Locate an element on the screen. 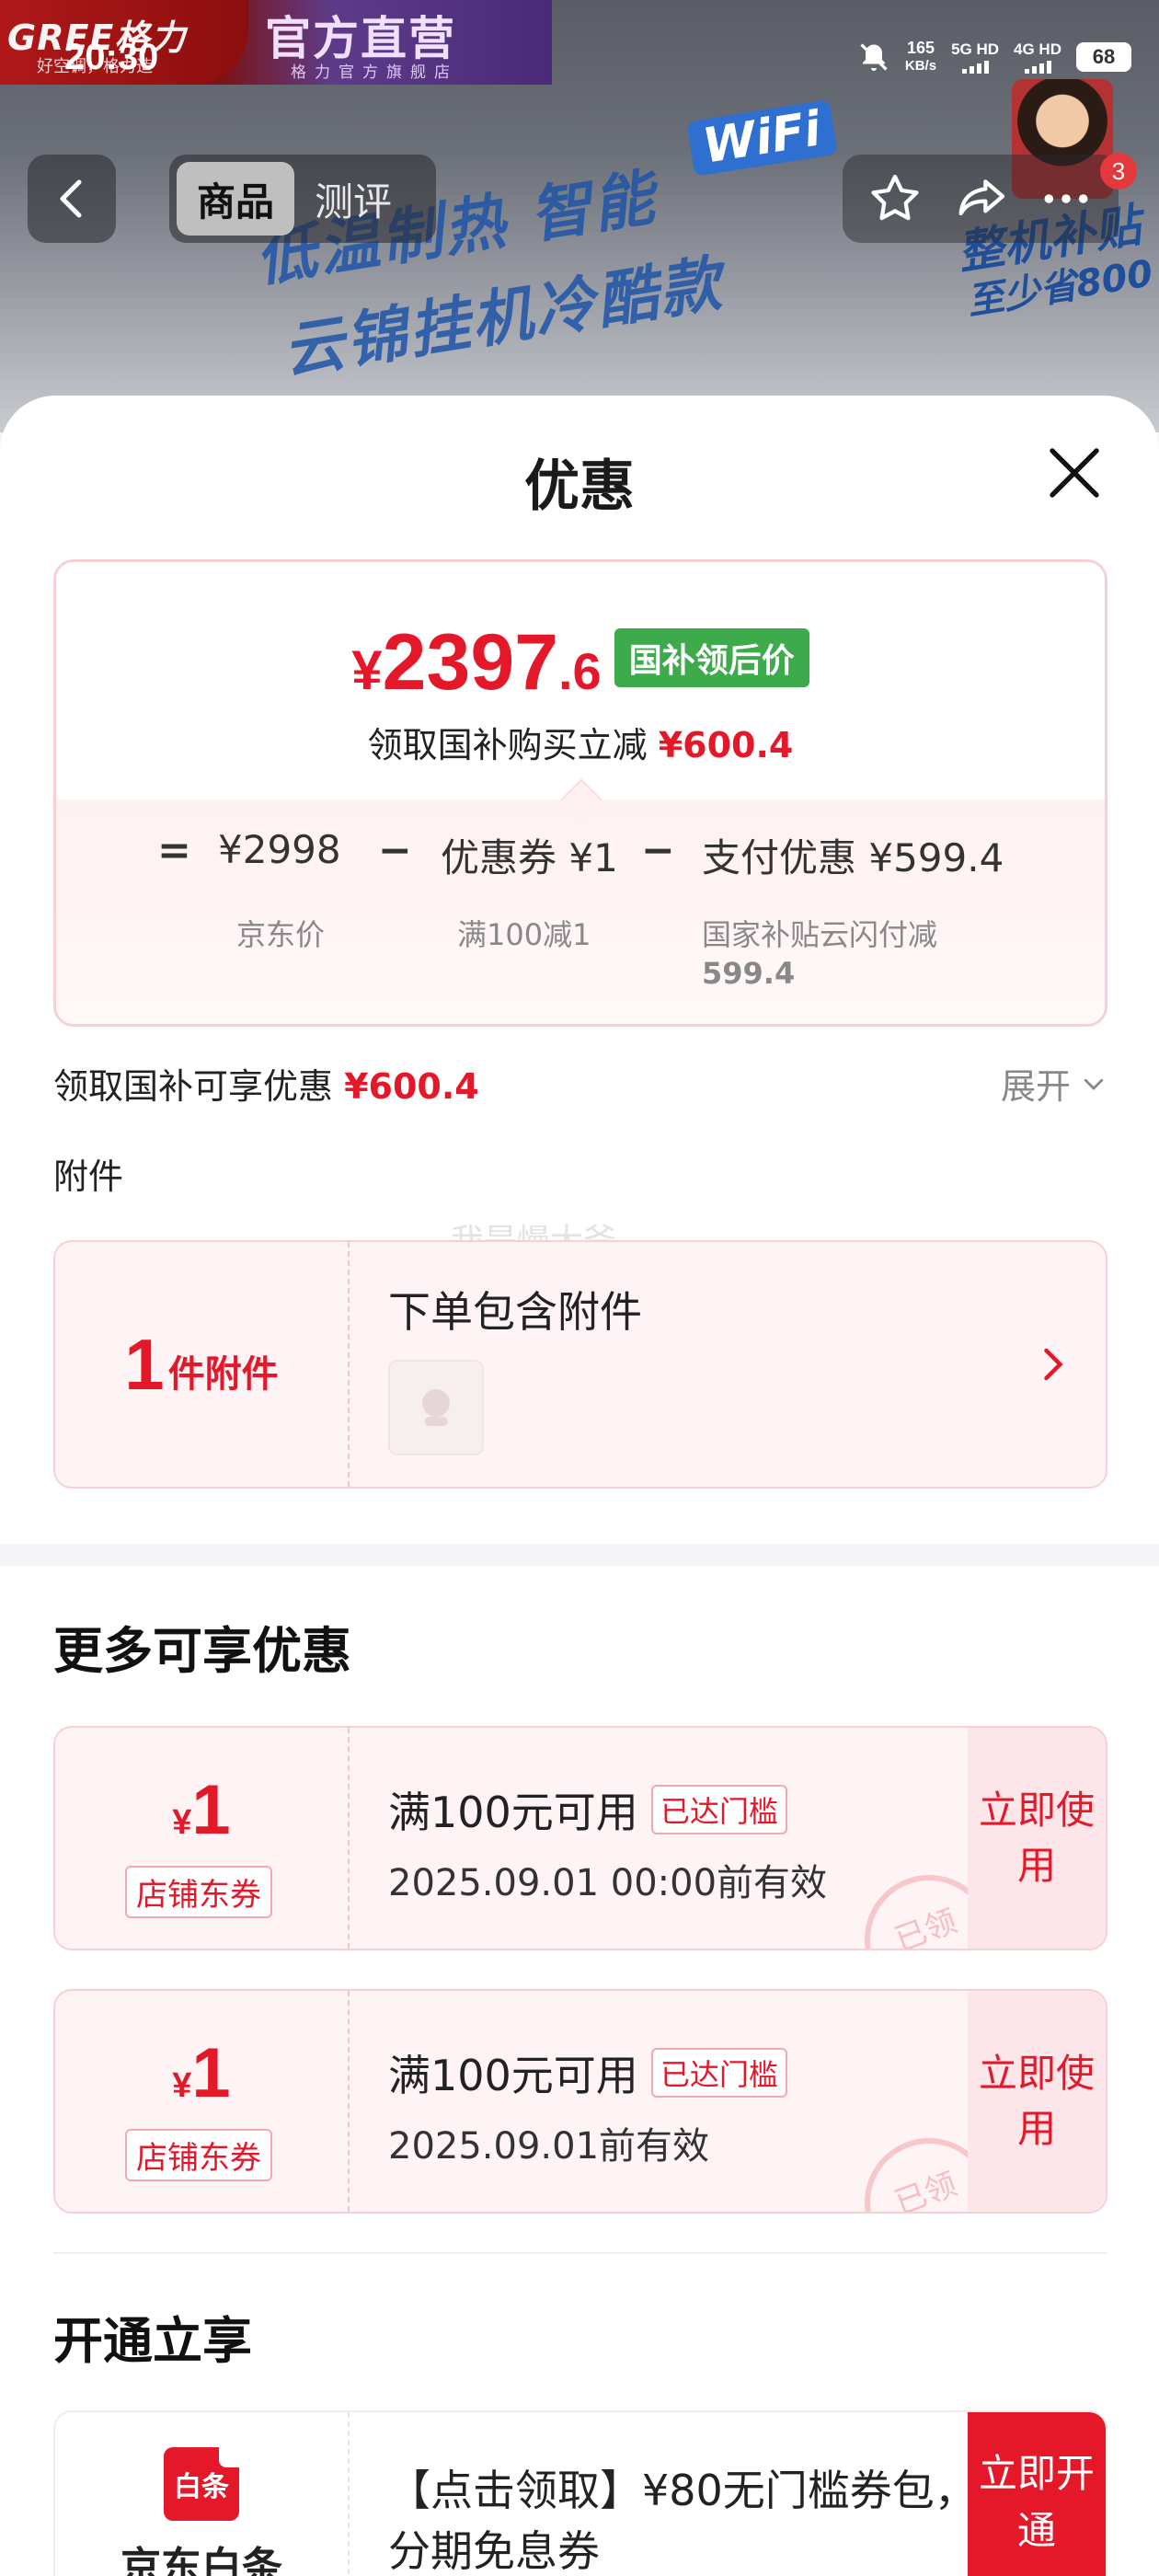 This screenshot has height=2576, width=1159. thin-divider is located at coordinates (580, 2253).